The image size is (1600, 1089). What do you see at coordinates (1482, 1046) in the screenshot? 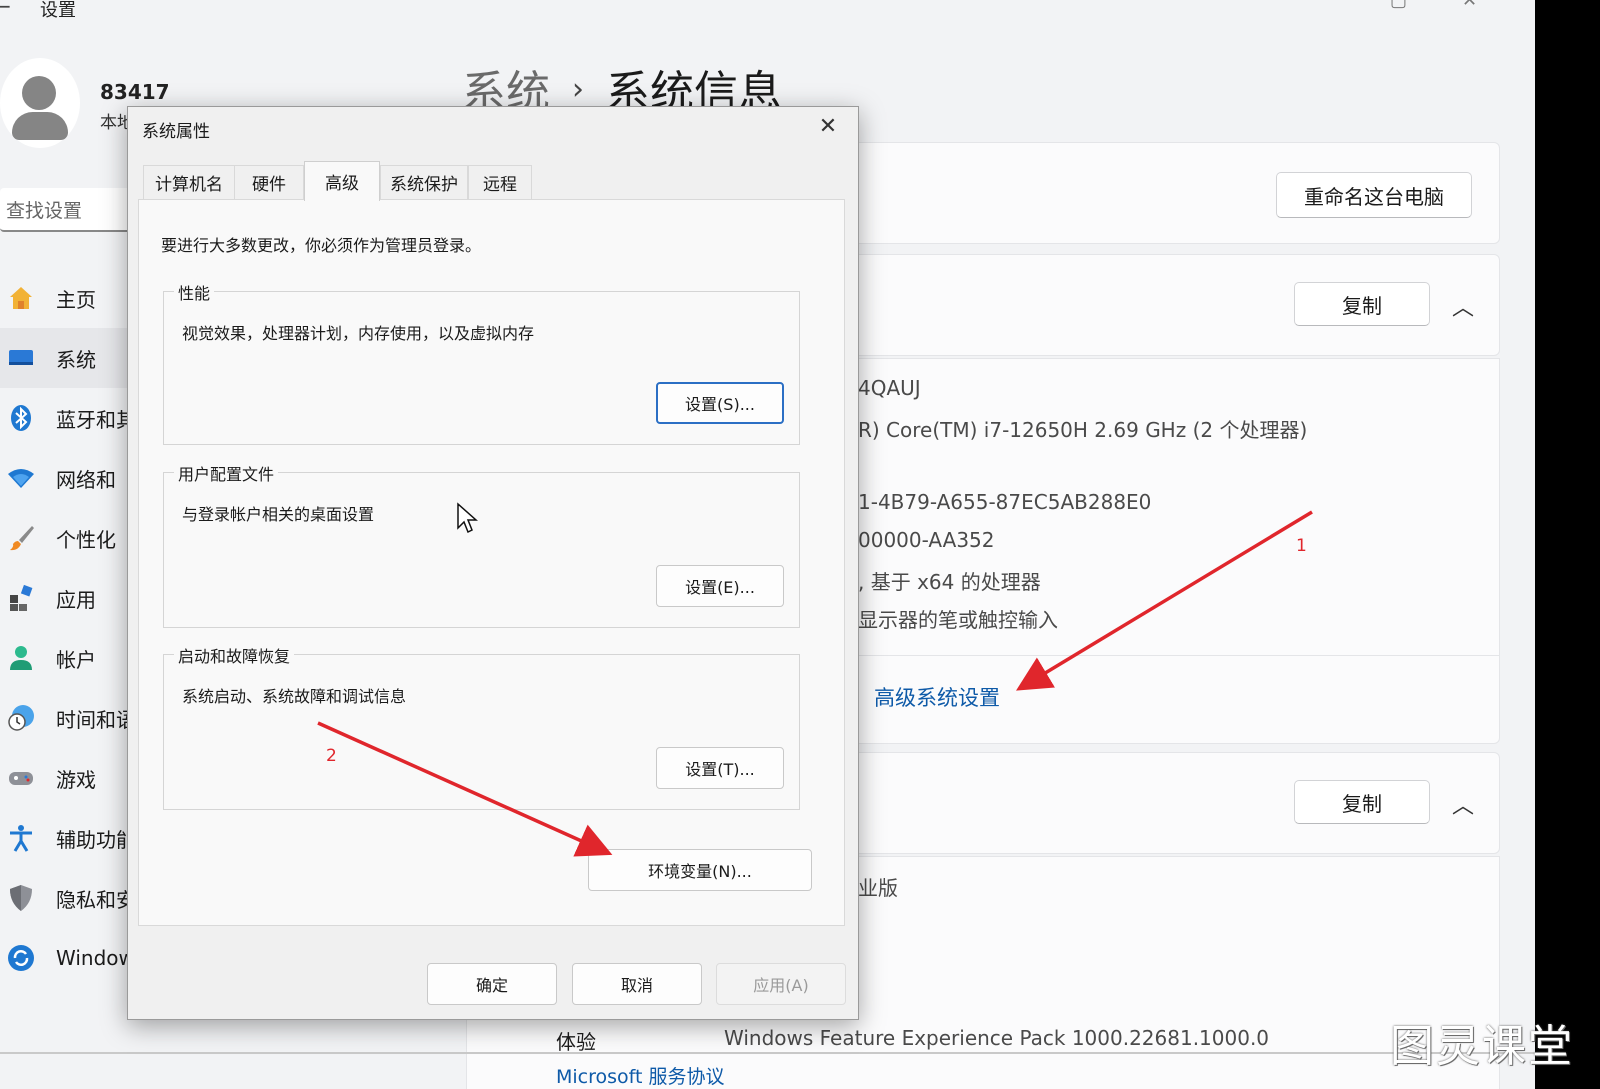
I see `watermark: 图灵课堂` at bounding box center [1482, 1046].